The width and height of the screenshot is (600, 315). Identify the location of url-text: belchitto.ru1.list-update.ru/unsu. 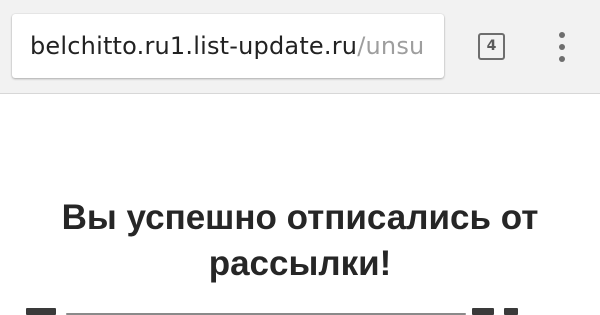
(227, 46).